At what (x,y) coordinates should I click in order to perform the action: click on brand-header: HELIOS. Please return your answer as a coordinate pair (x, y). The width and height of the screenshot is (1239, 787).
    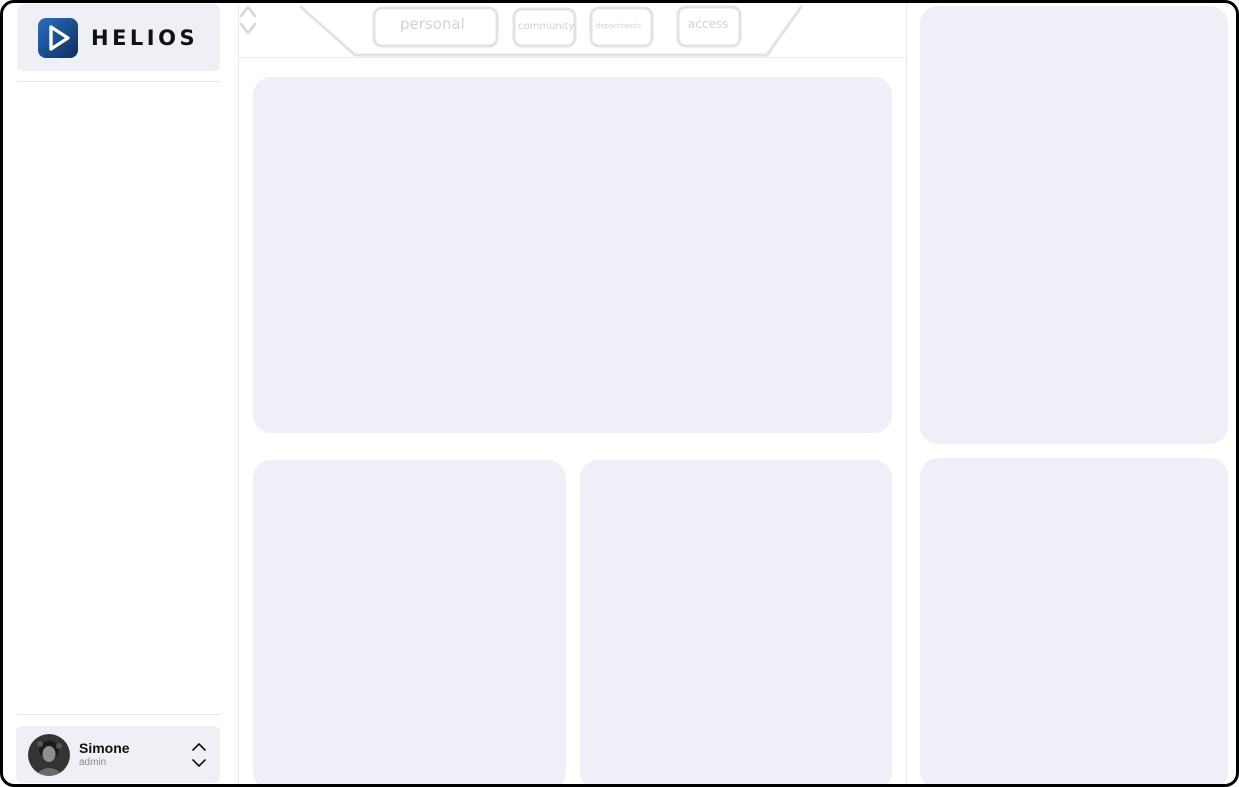
    Looking at the image, I should click on (118, 37).